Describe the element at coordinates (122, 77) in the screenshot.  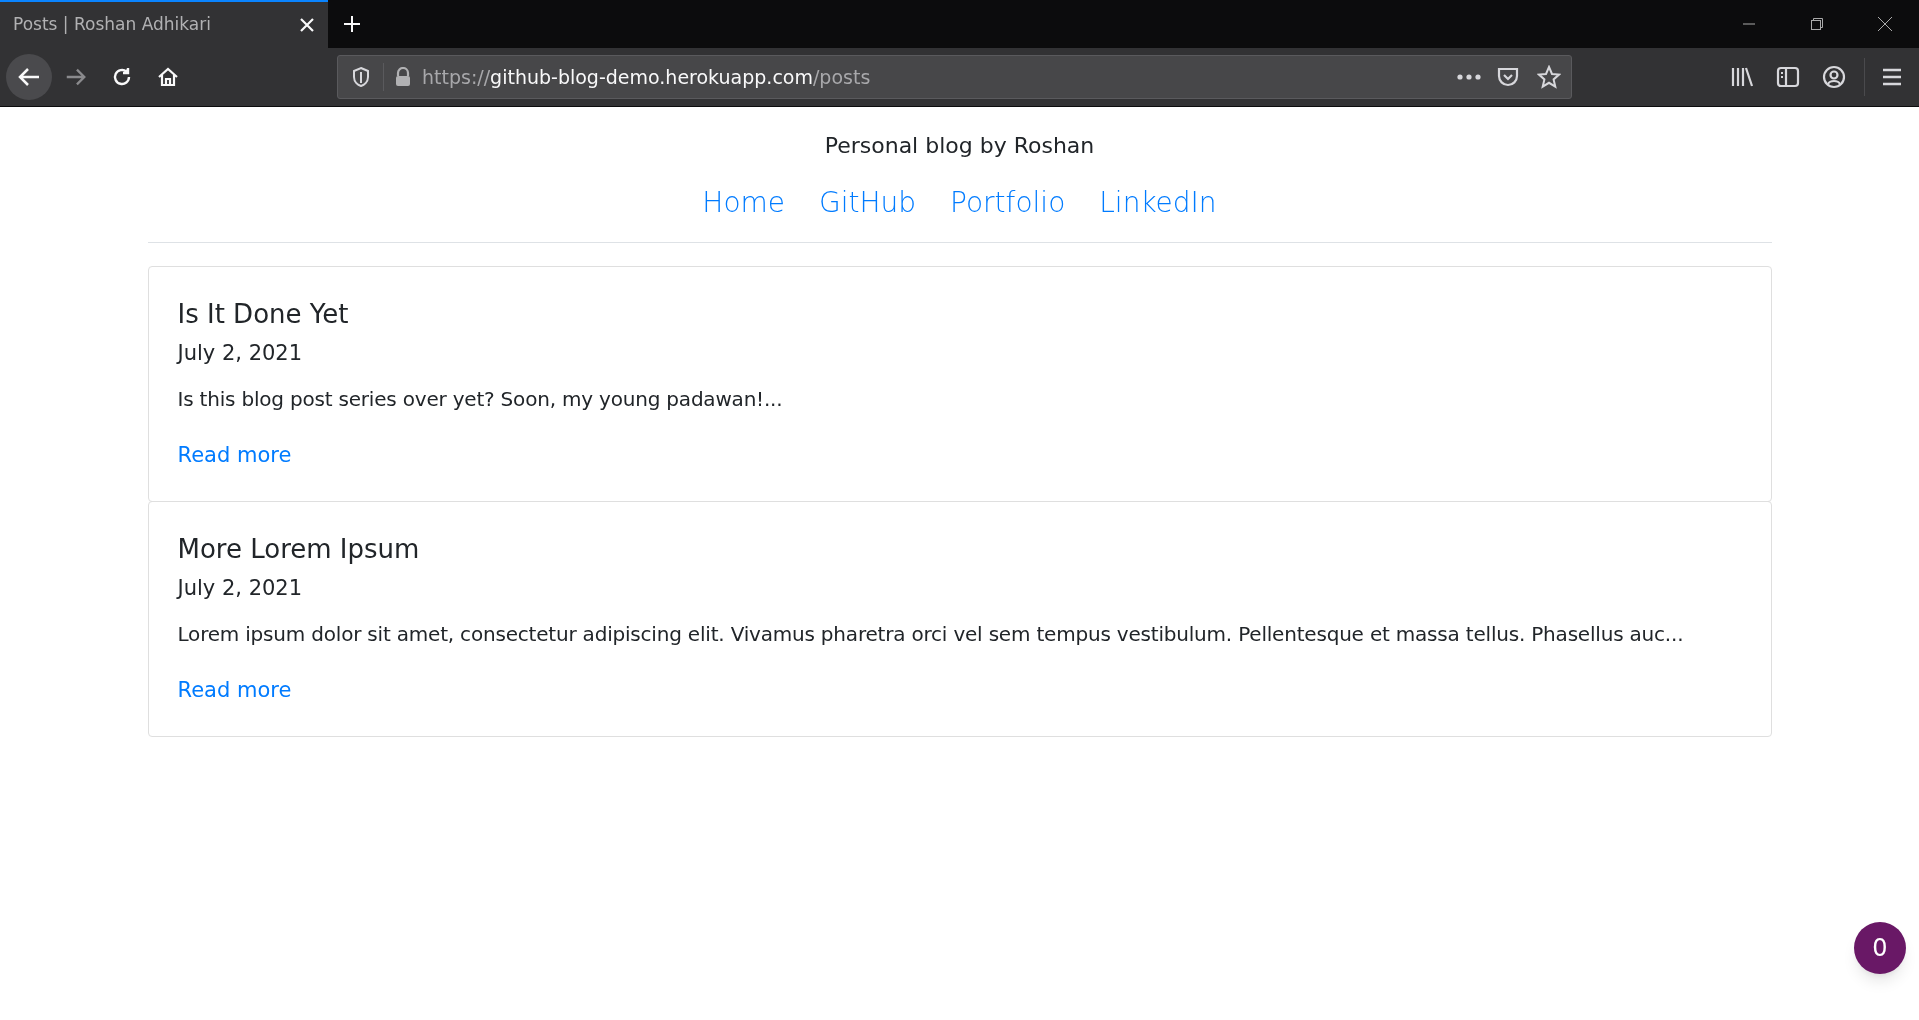
I see `reload-icon` at that location.